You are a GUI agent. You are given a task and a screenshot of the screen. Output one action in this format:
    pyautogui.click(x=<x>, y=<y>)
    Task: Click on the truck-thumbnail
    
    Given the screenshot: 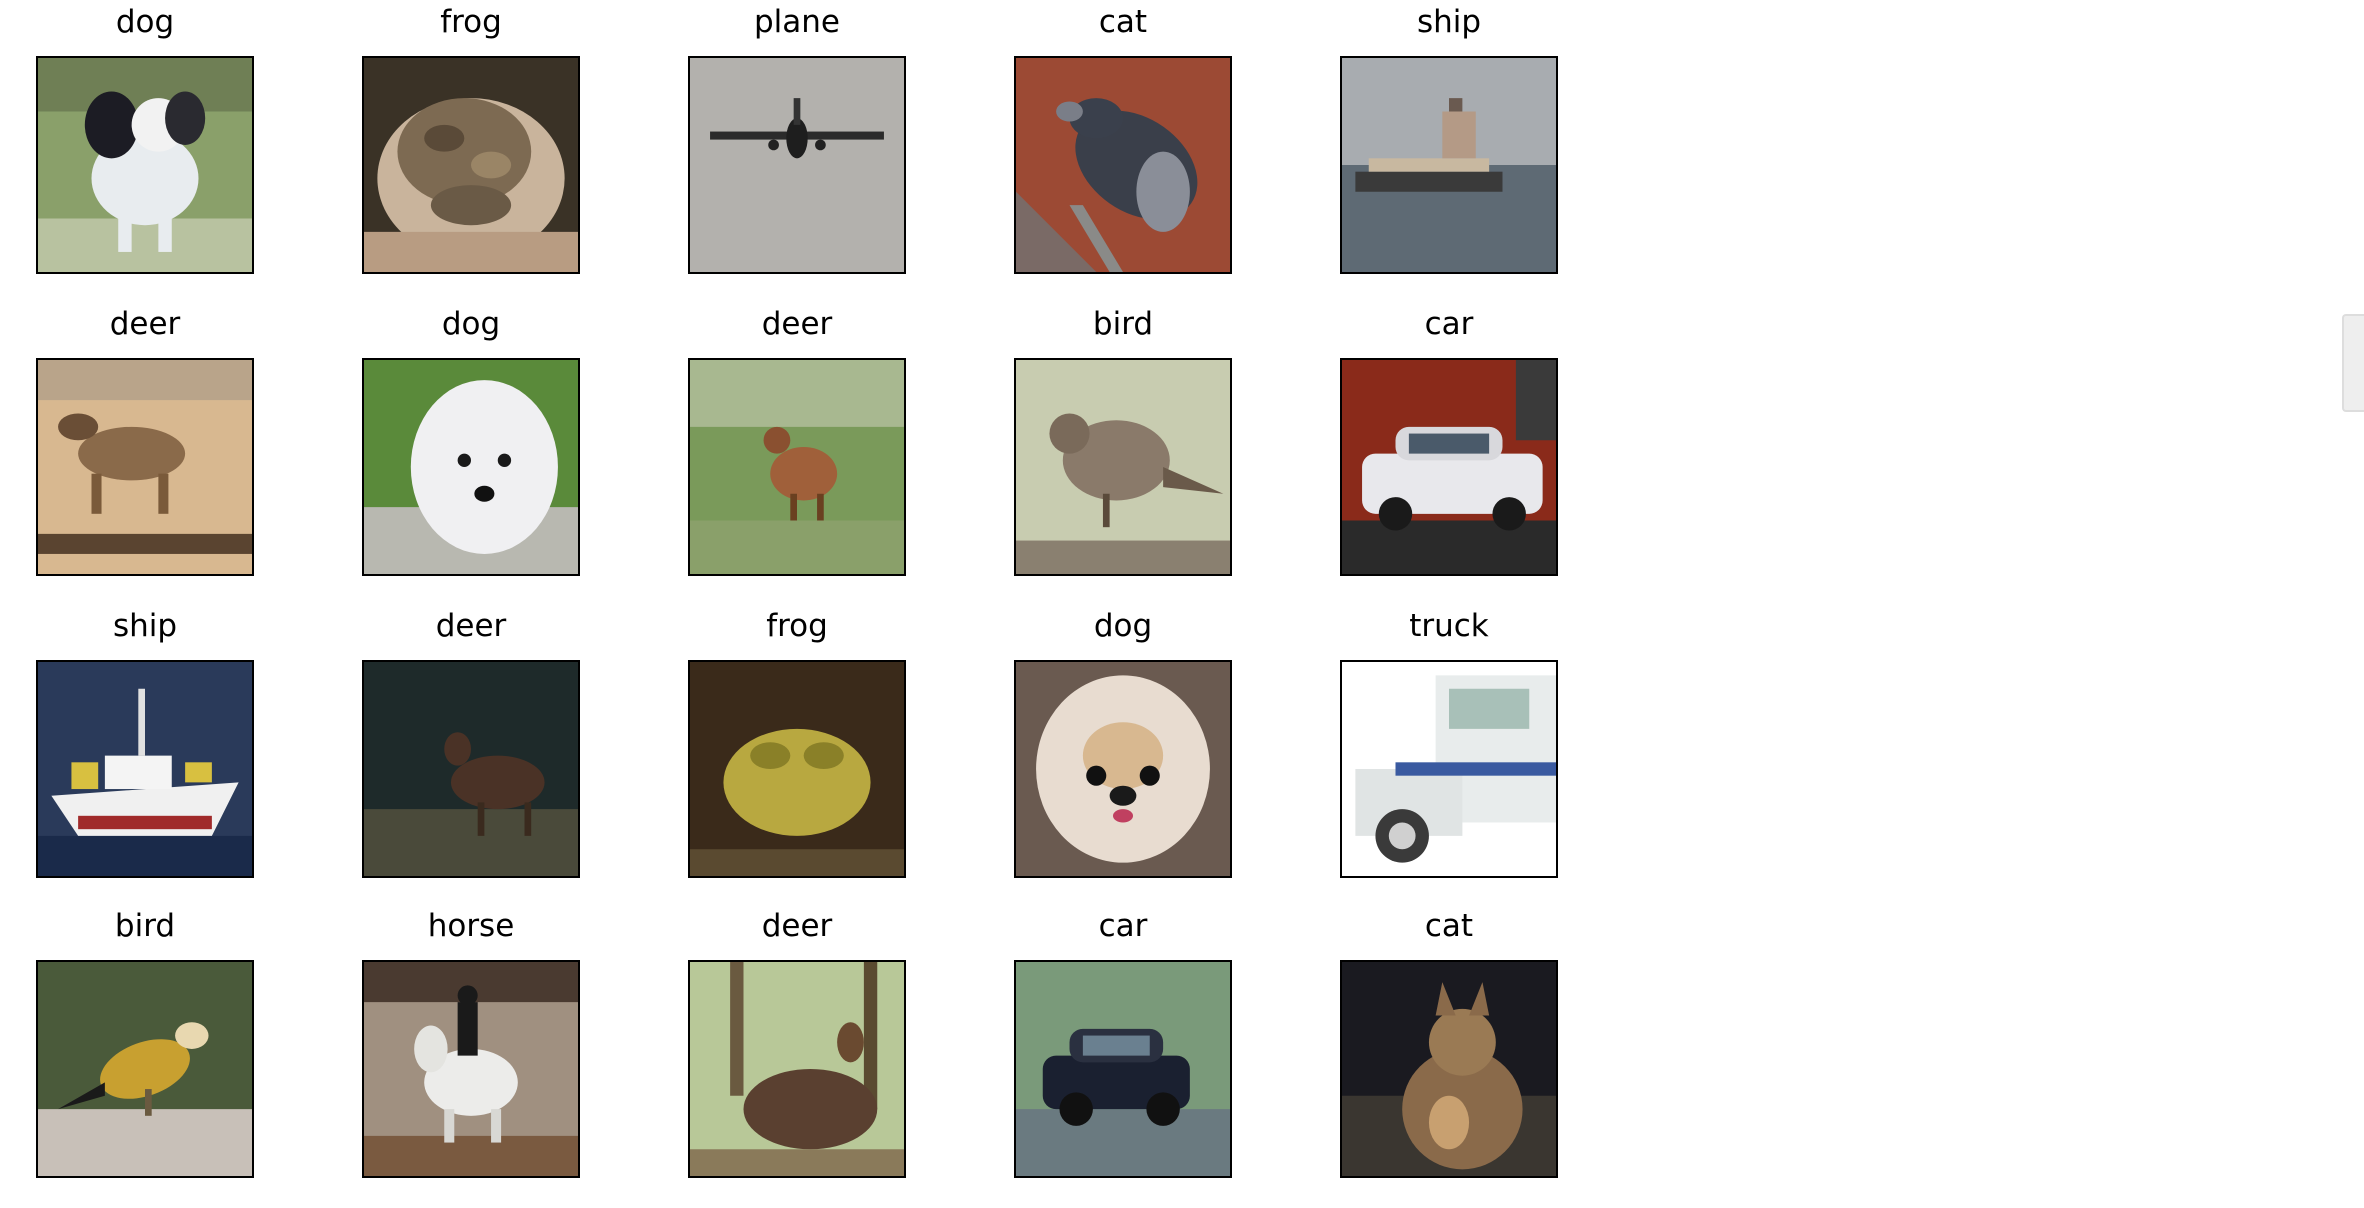 What is the action you would take?
    pyautogui.click(x=1449, y=769)
    